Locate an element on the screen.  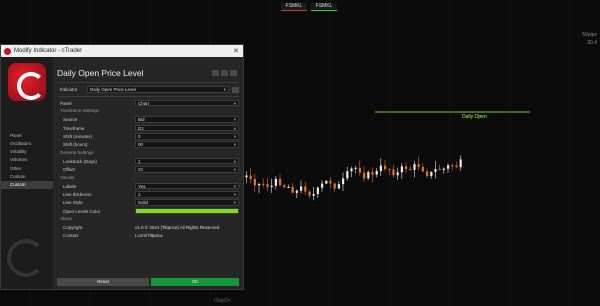
indicator-select: Daily Open Price Level ▾ is located at coordinates (158, 89).